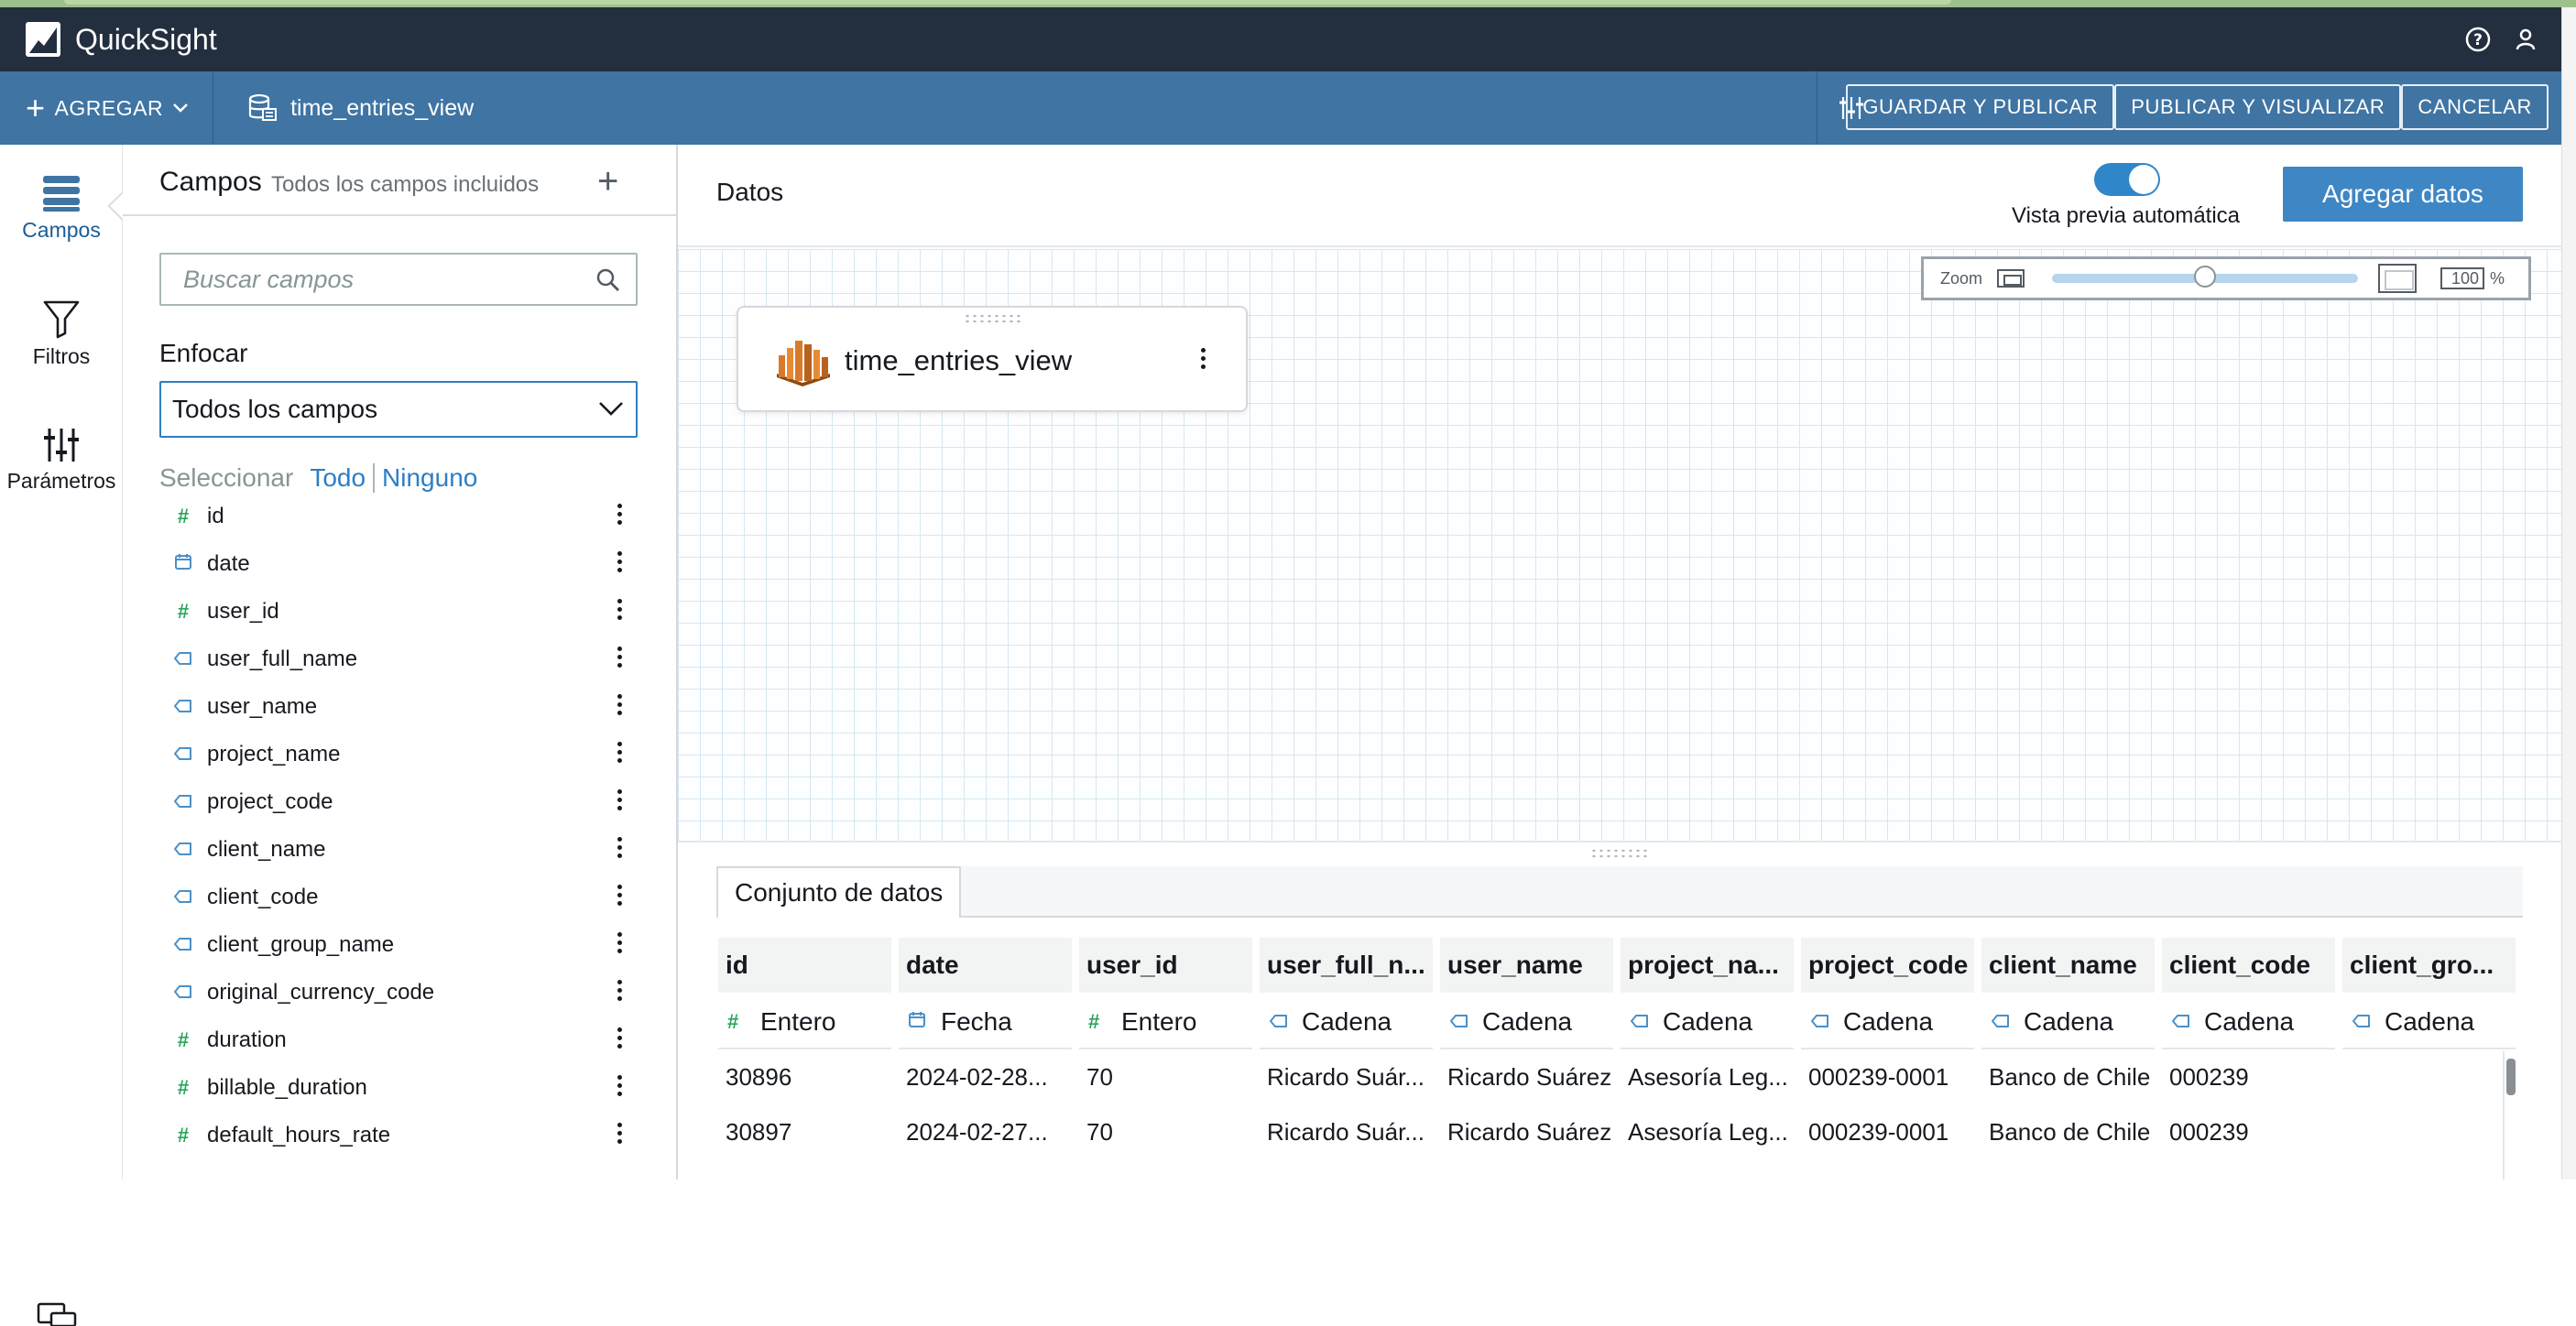 The width and height of the screenshot is (2576, 1326). I want to click on zoom-slider-thumb, so click(2206, 277).